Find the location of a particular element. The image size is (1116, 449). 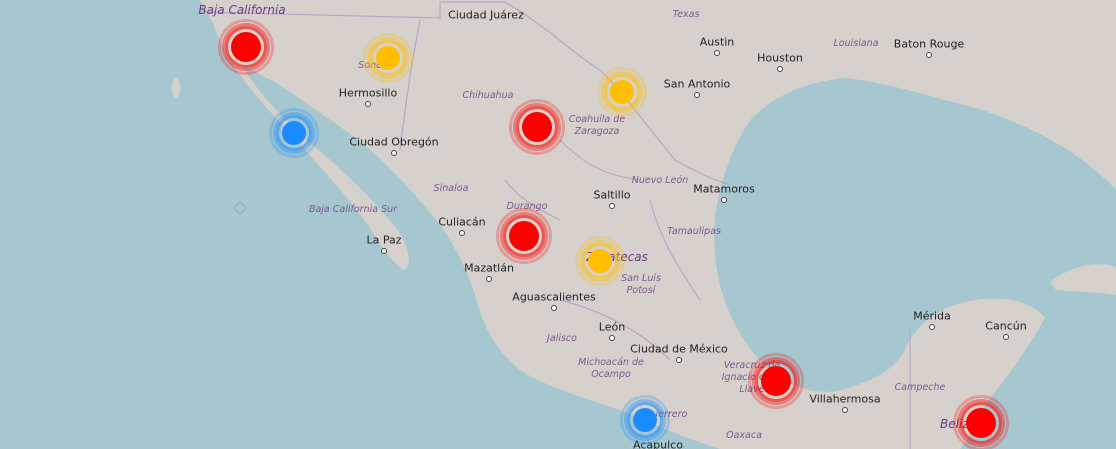

state-label-louisiana: Louisiana is located at coordinates (856, 43).